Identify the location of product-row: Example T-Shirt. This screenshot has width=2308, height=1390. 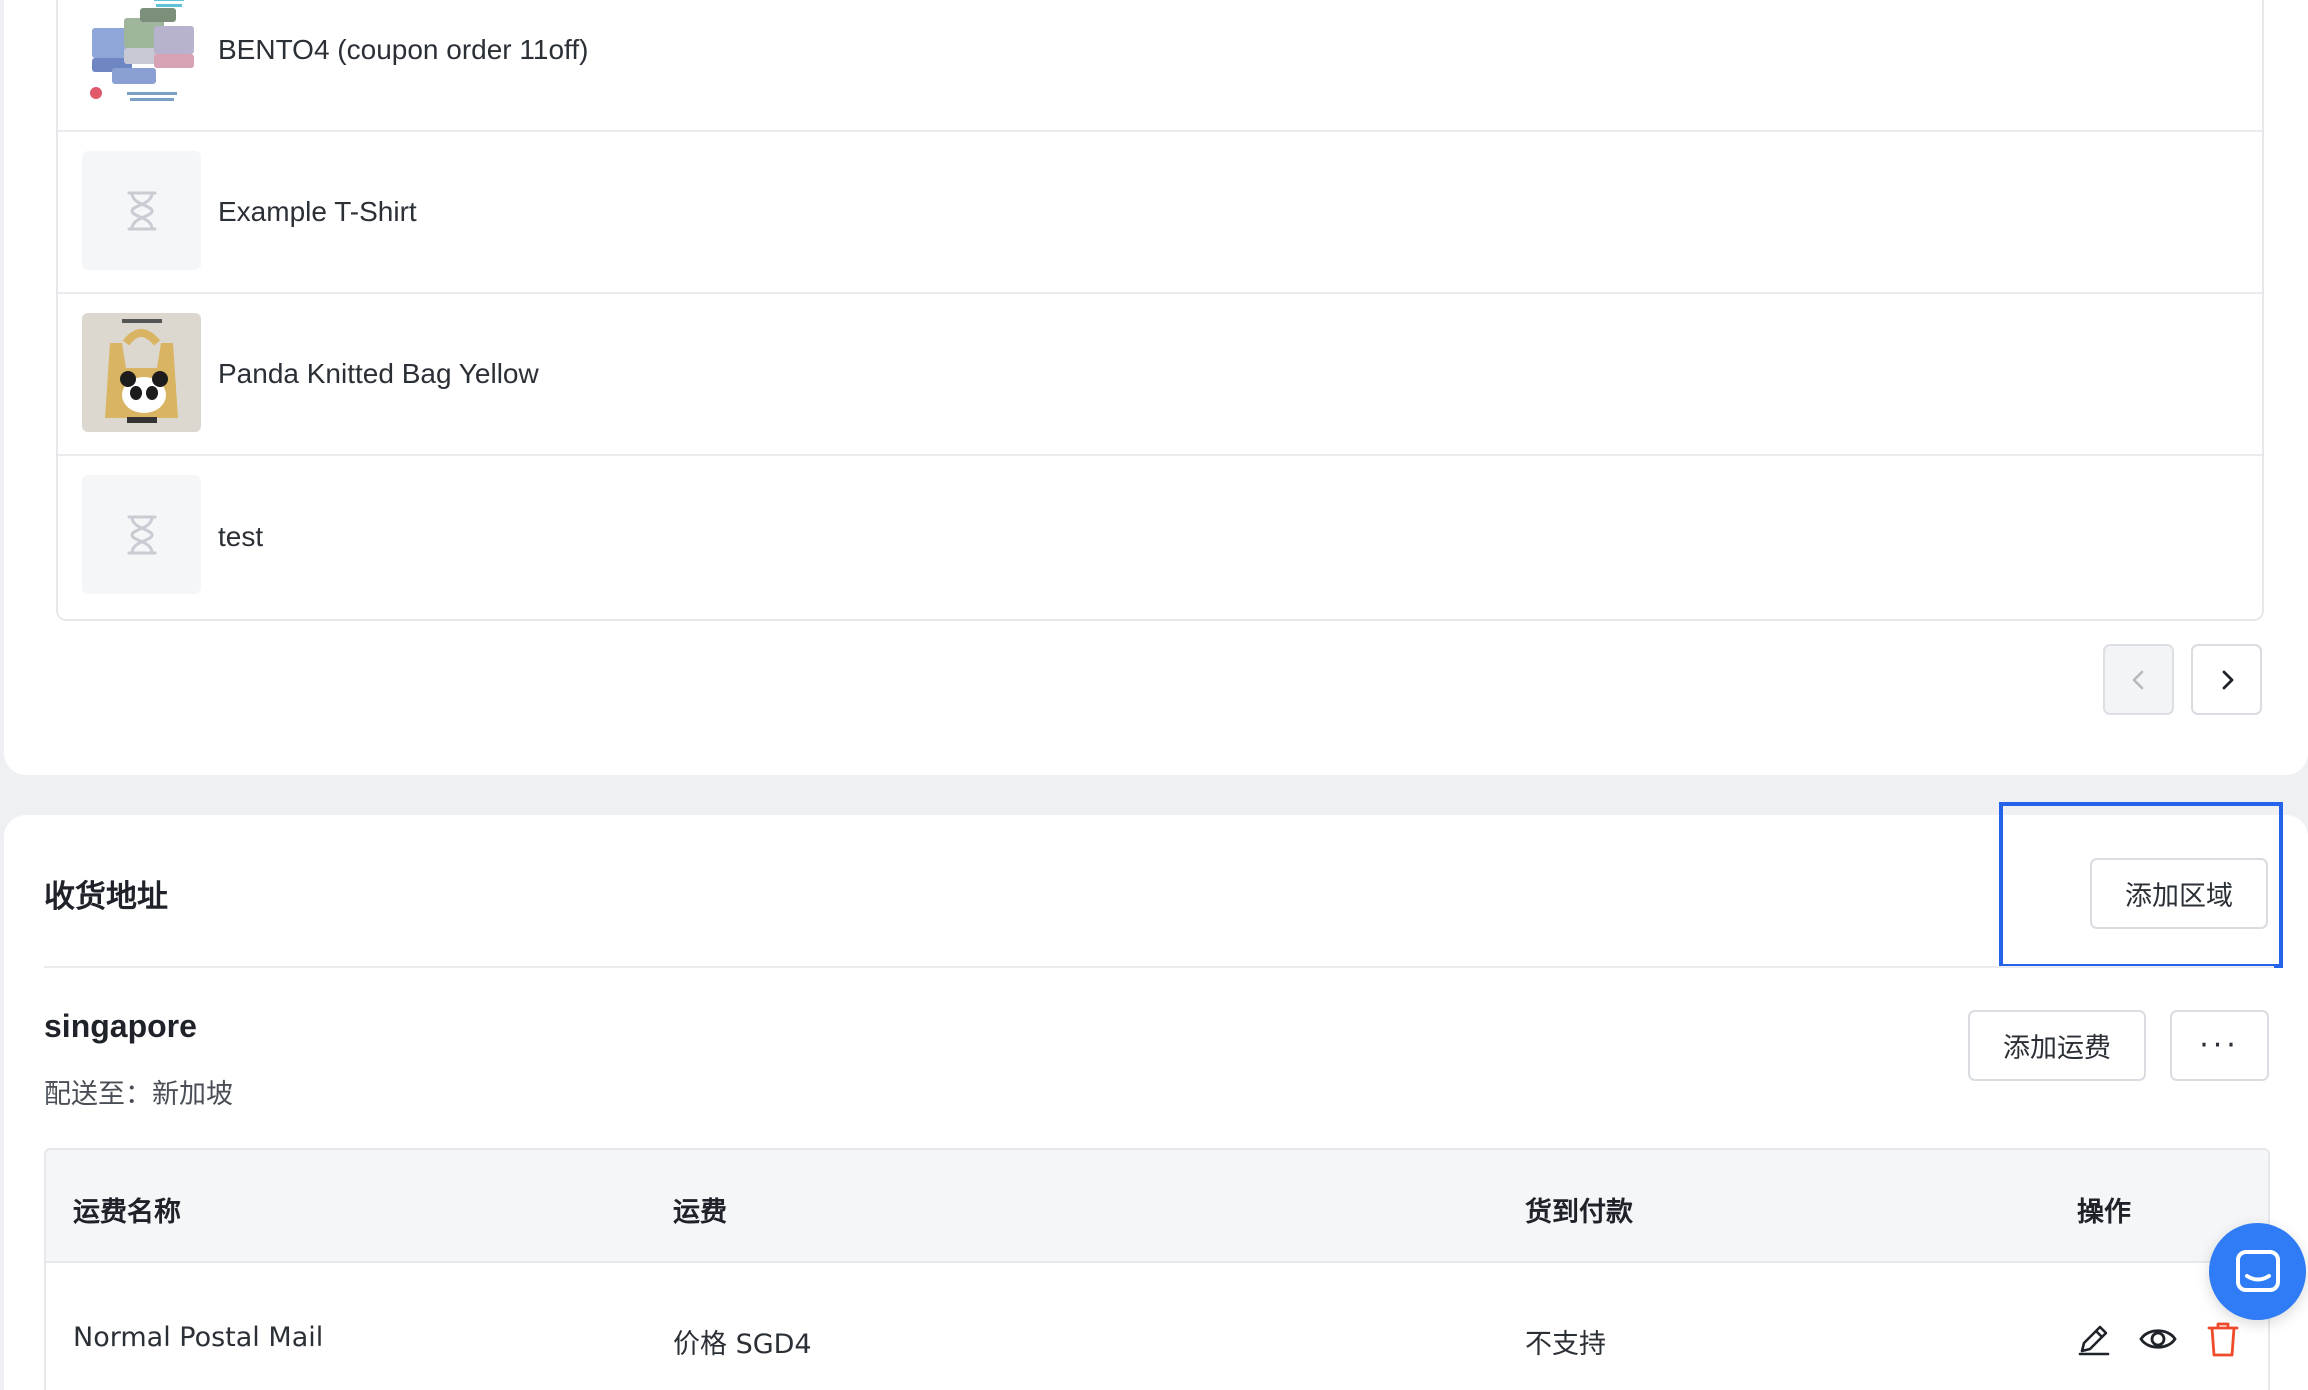
(1160, 213).